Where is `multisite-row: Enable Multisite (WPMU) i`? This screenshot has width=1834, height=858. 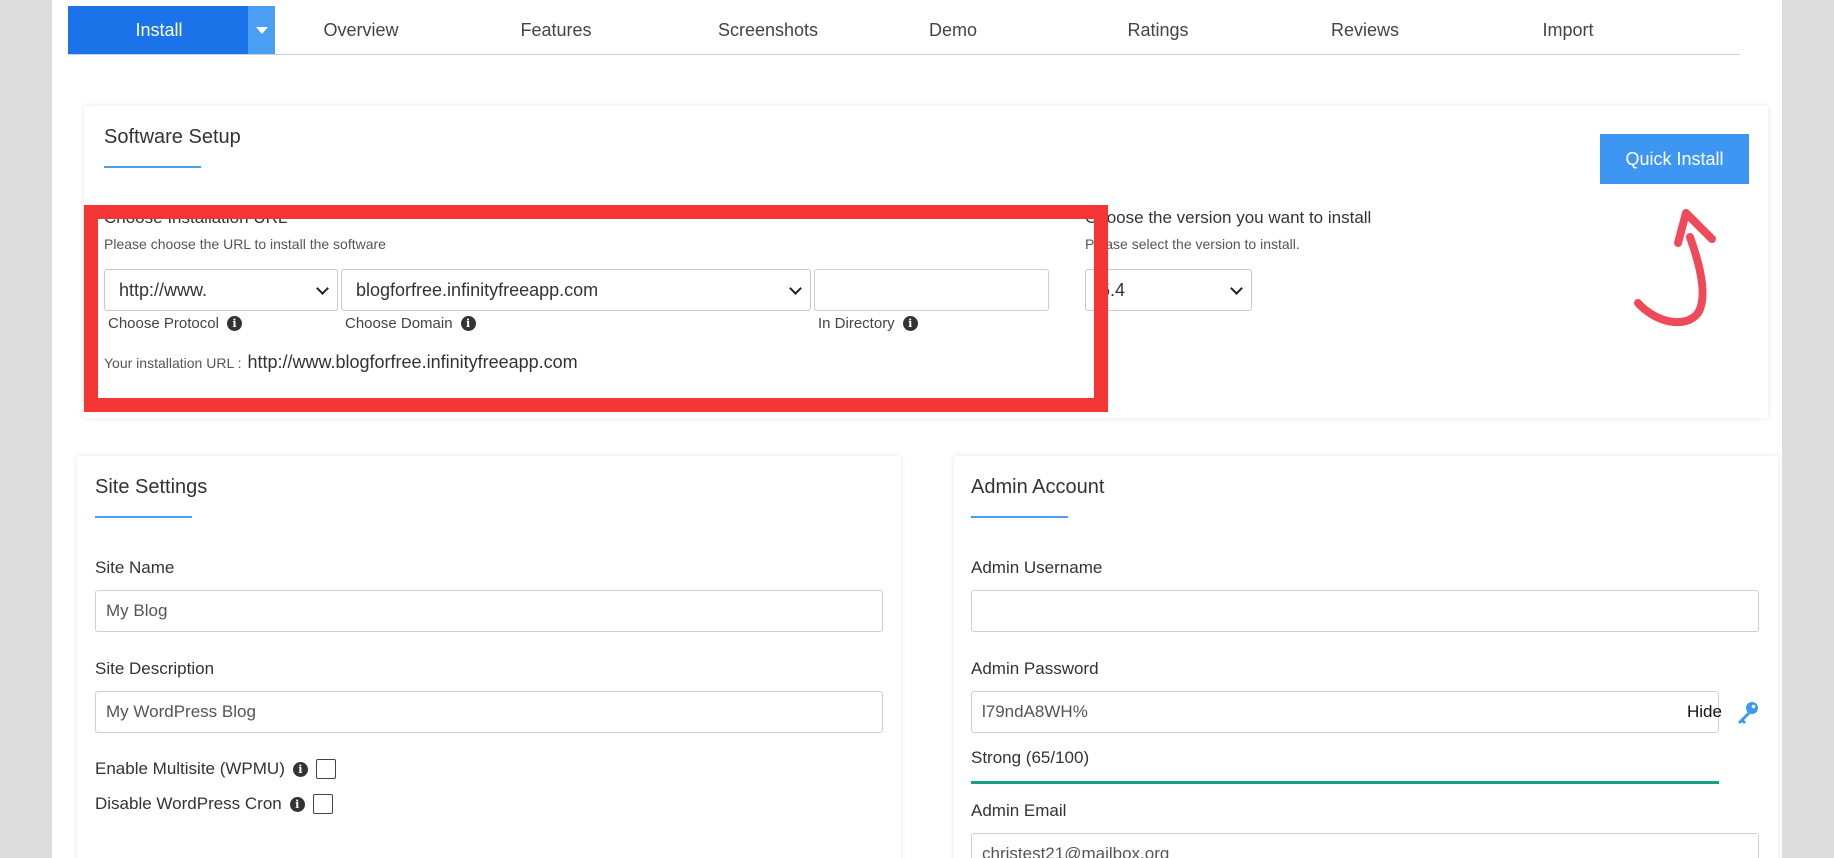 multisite-row: Enable Multisite (WPMU) i is located at coordinates (215, 769).